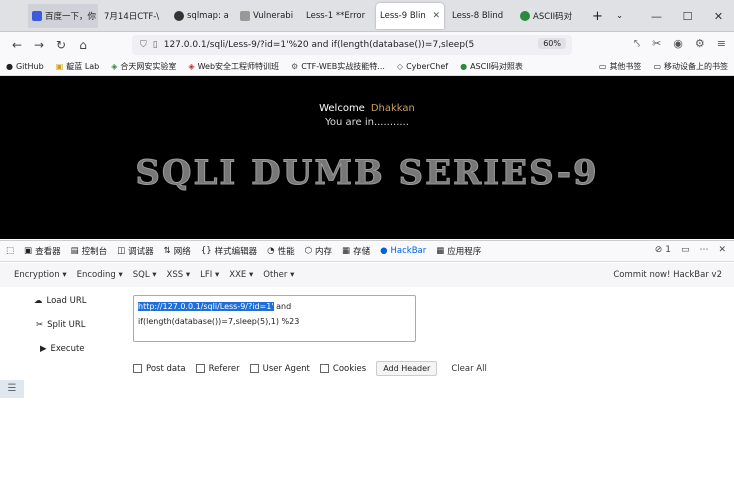 This screenshot has height=480, width=734. I want to click on screenshot-icon: ✂, so click(656, 44).